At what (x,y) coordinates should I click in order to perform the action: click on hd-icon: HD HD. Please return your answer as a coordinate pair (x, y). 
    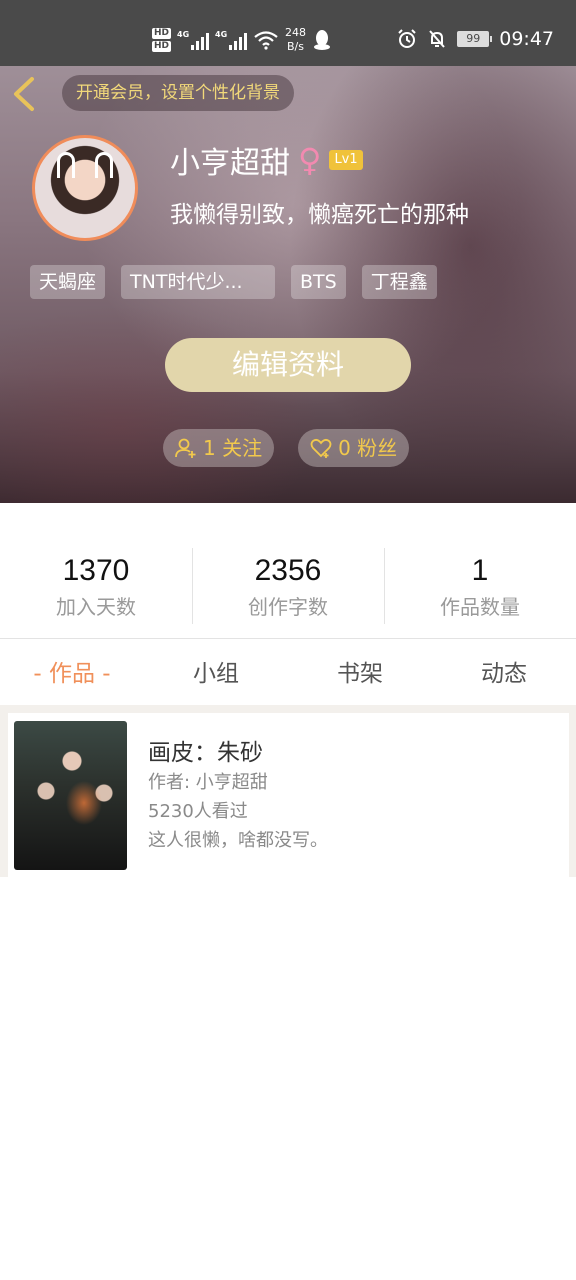
    Looking at the image, I should click on (162, 40).